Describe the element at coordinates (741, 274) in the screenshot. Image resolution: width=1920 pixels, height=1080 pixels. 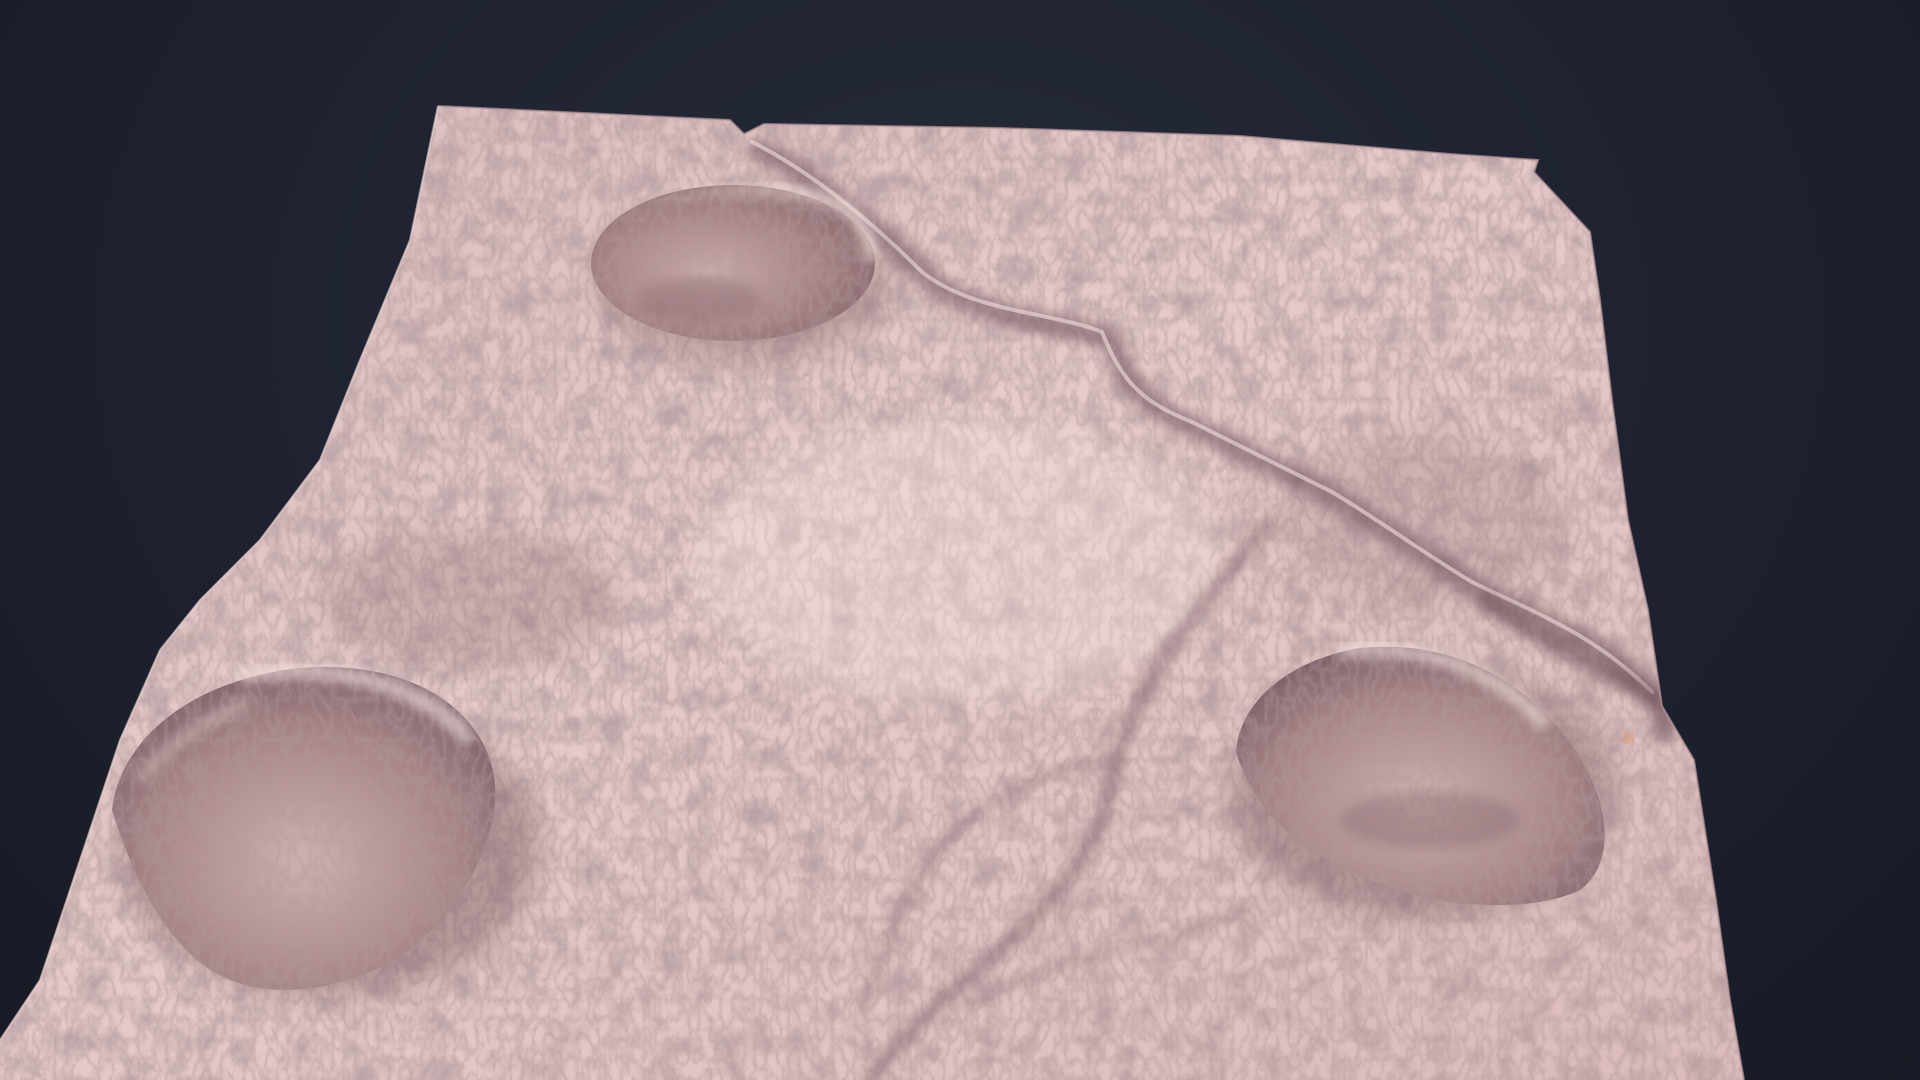
I see `crater-north` at that location.